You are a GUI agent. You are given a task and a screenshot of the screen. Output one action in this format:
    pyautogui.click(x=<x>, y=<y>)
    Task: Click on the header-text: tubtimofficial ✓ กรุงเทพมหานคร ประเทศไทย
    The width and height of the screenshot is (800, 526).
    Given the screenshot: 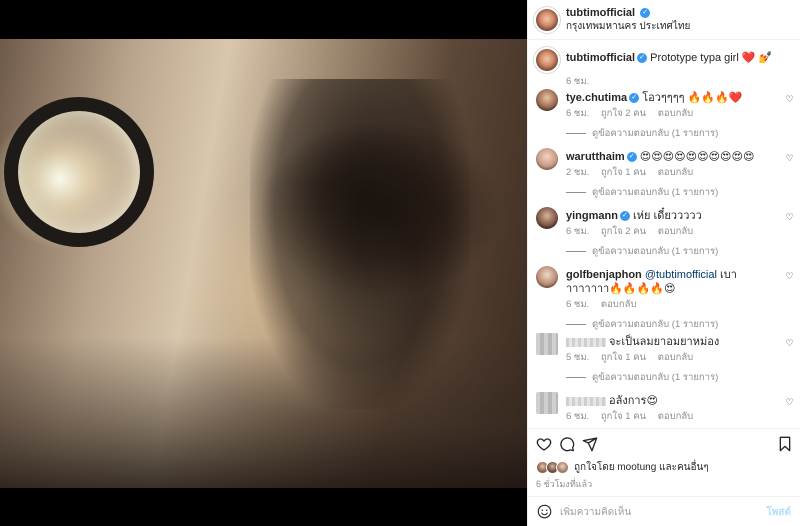 What is the action you would take?
    pyautogui.click(x=628, y=20)
    